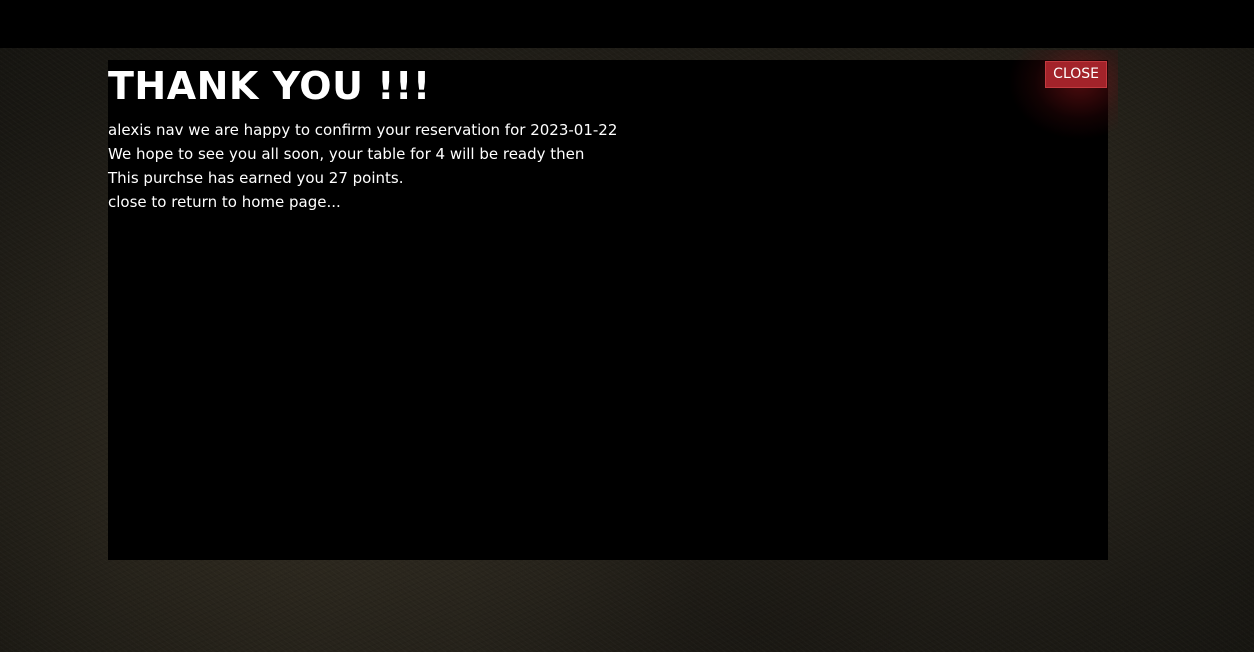 This screenshot has width=1254, height=652. What do you see at coordinates (1076, 74) in the screenshot?
I see `close-button: CLOSE` at bounding box center [1076, 74].